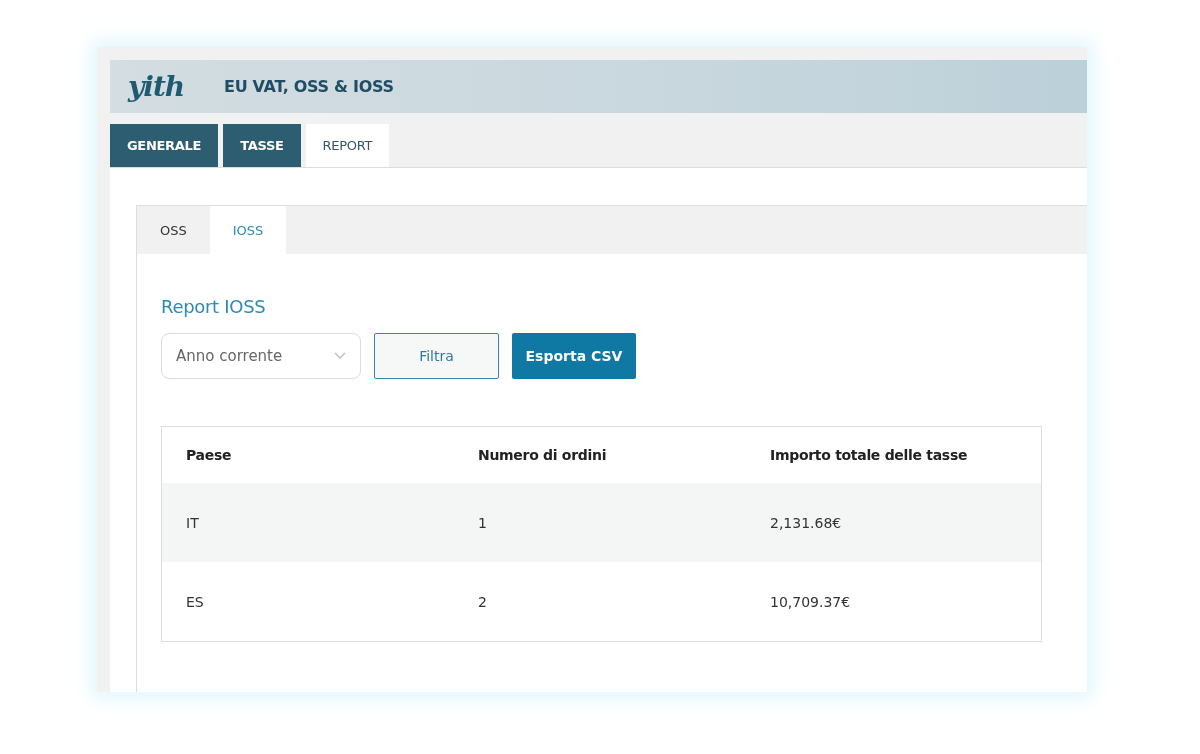 This screenshot has height=754, width=1200. I want to click on filter-button: Filtra, so click(436, 356).